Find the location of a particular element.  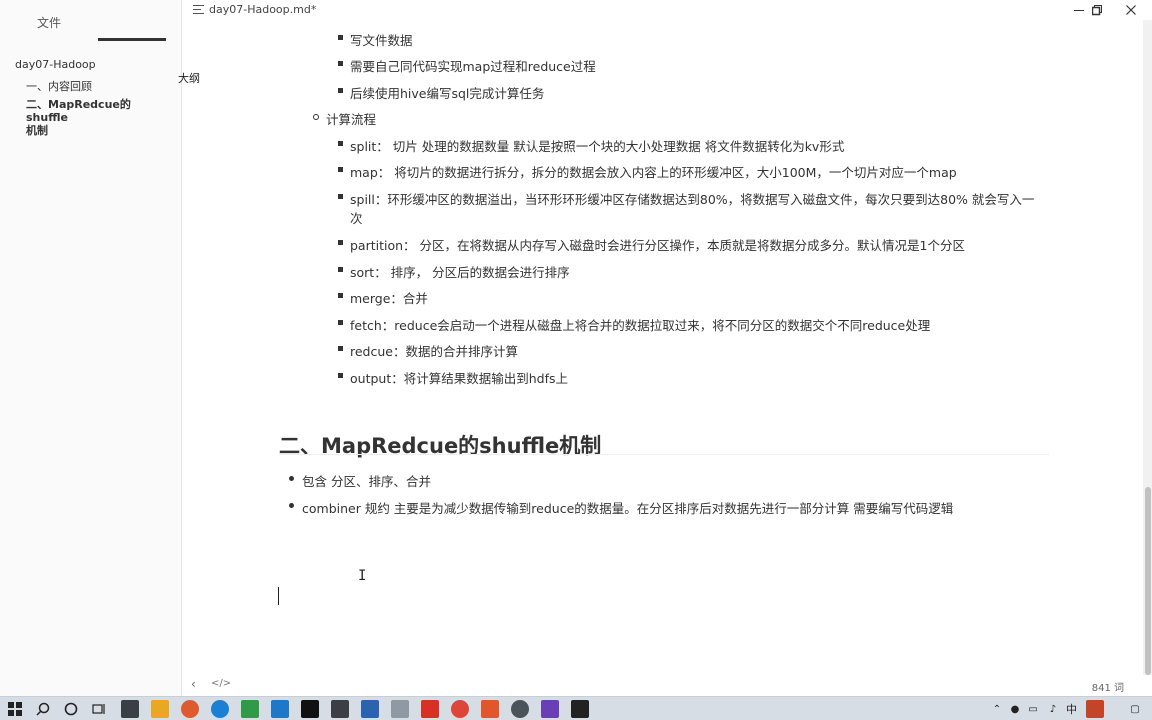

store-icon is located at coordinates (130, 709).